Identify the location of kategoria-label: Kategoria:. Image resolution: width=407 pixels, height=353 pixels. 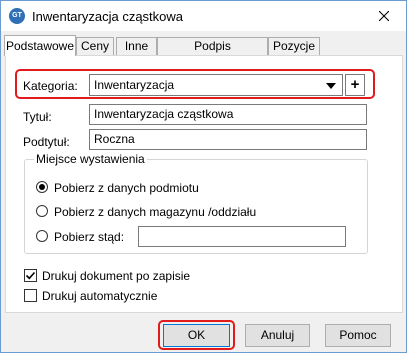
(50, 86).